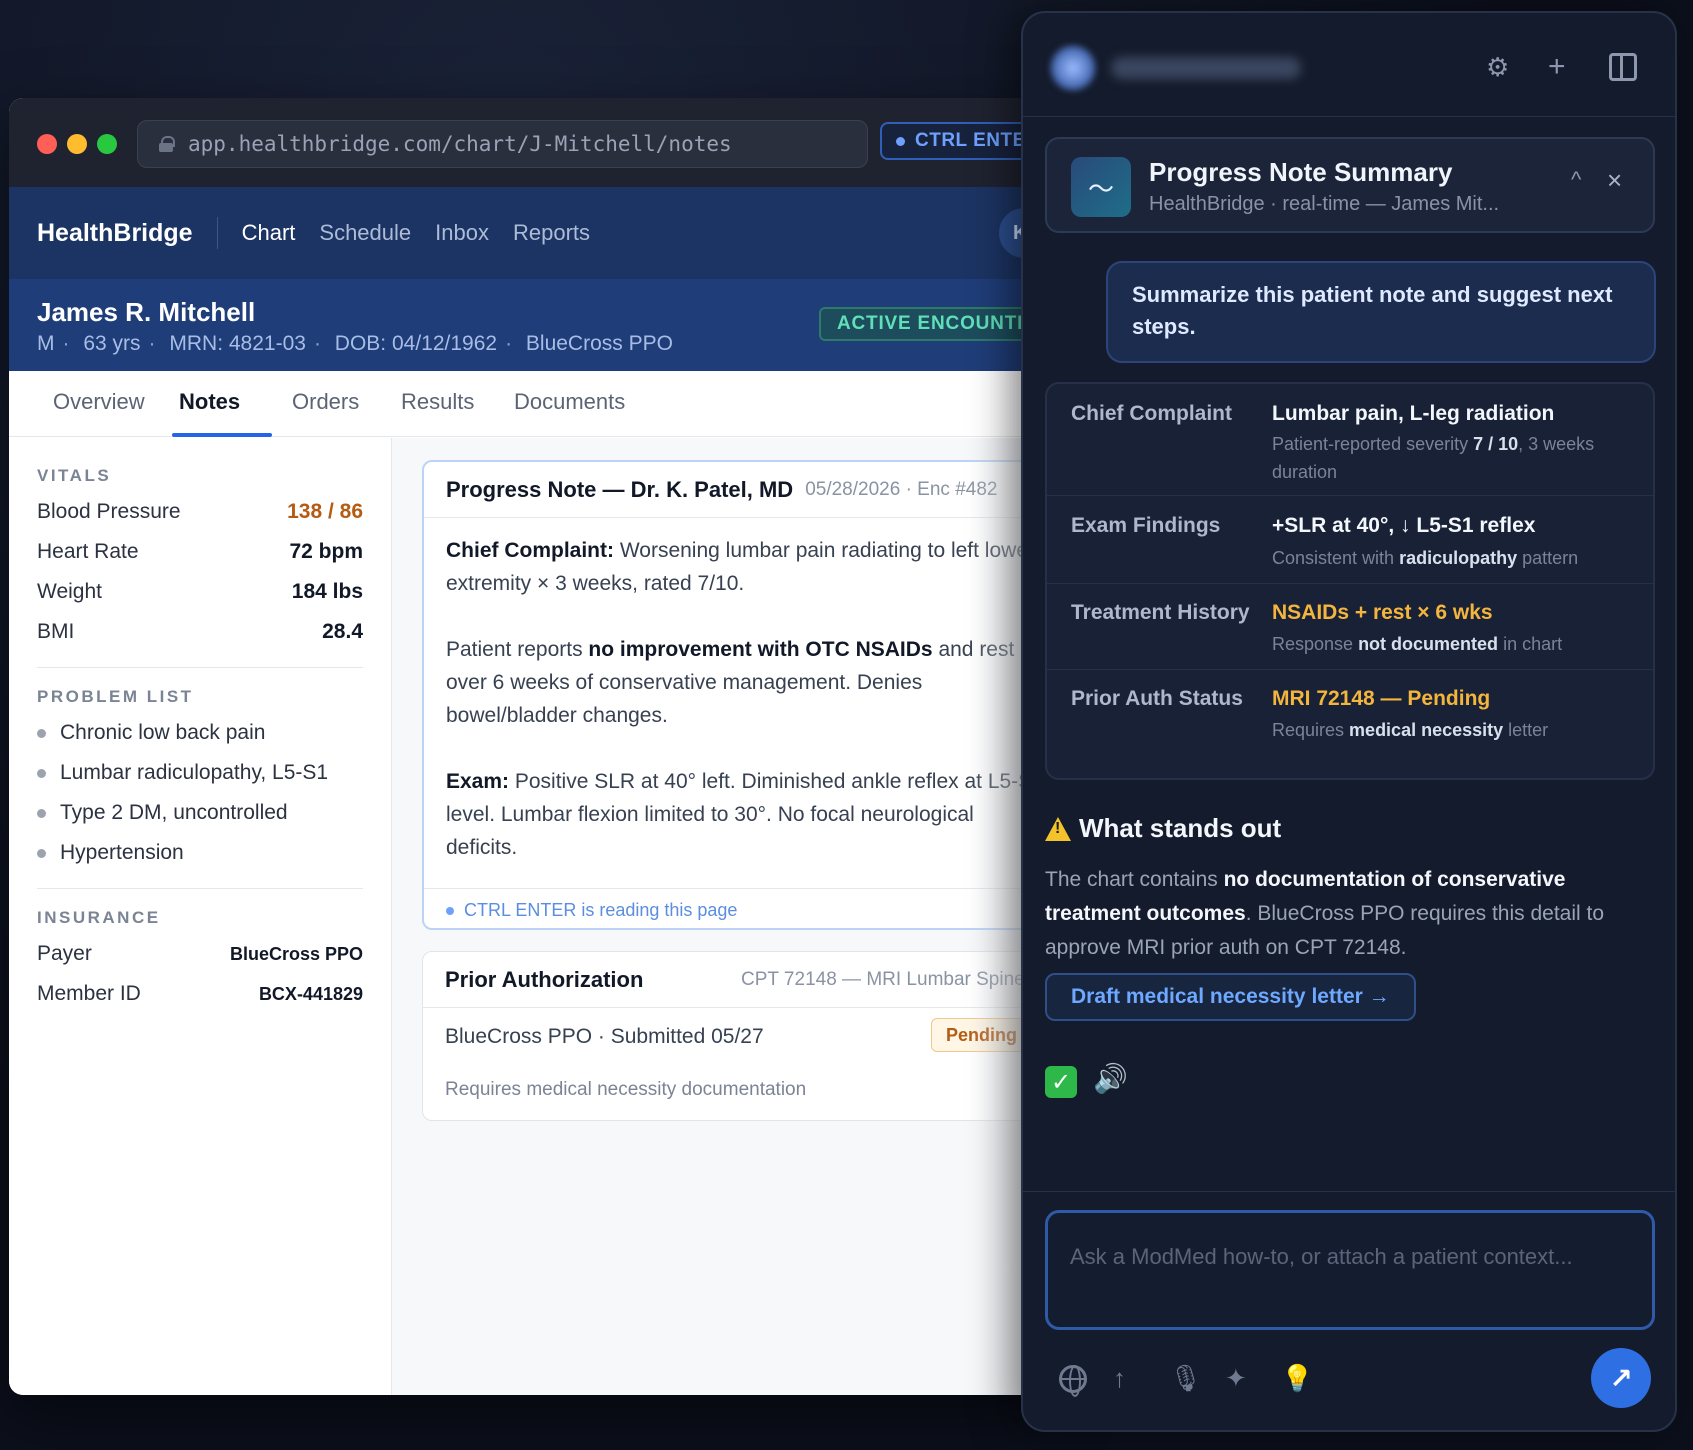  Describe the element at coordinates (517, 649) in the screenshot. I see `note-p2-a: Patient reports` at that location.